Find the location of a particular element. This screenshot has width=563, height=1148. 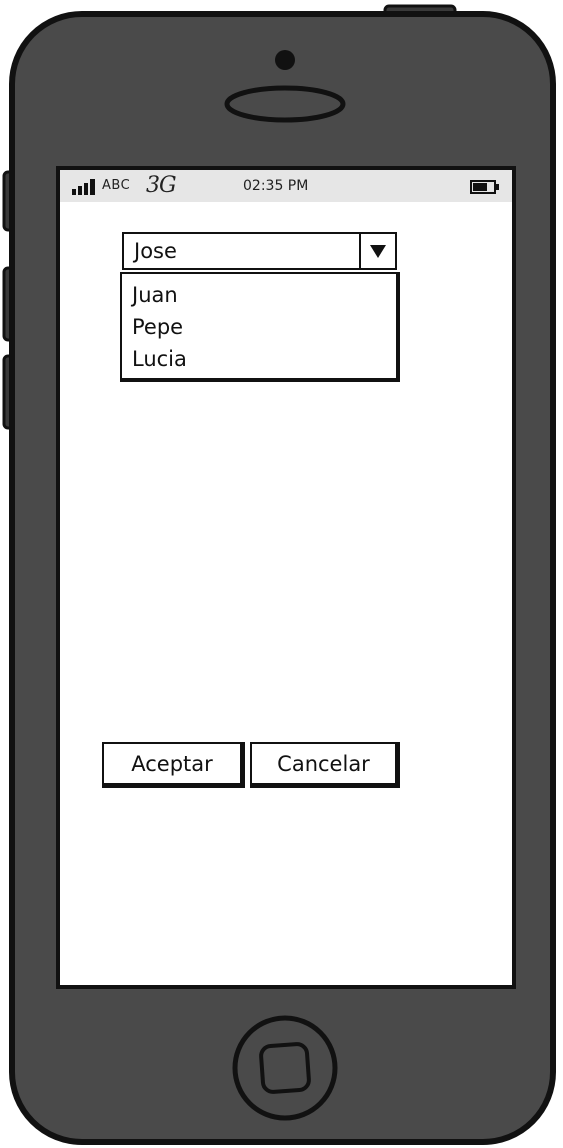

front-camera-icon is located at coordinates (285, 60).